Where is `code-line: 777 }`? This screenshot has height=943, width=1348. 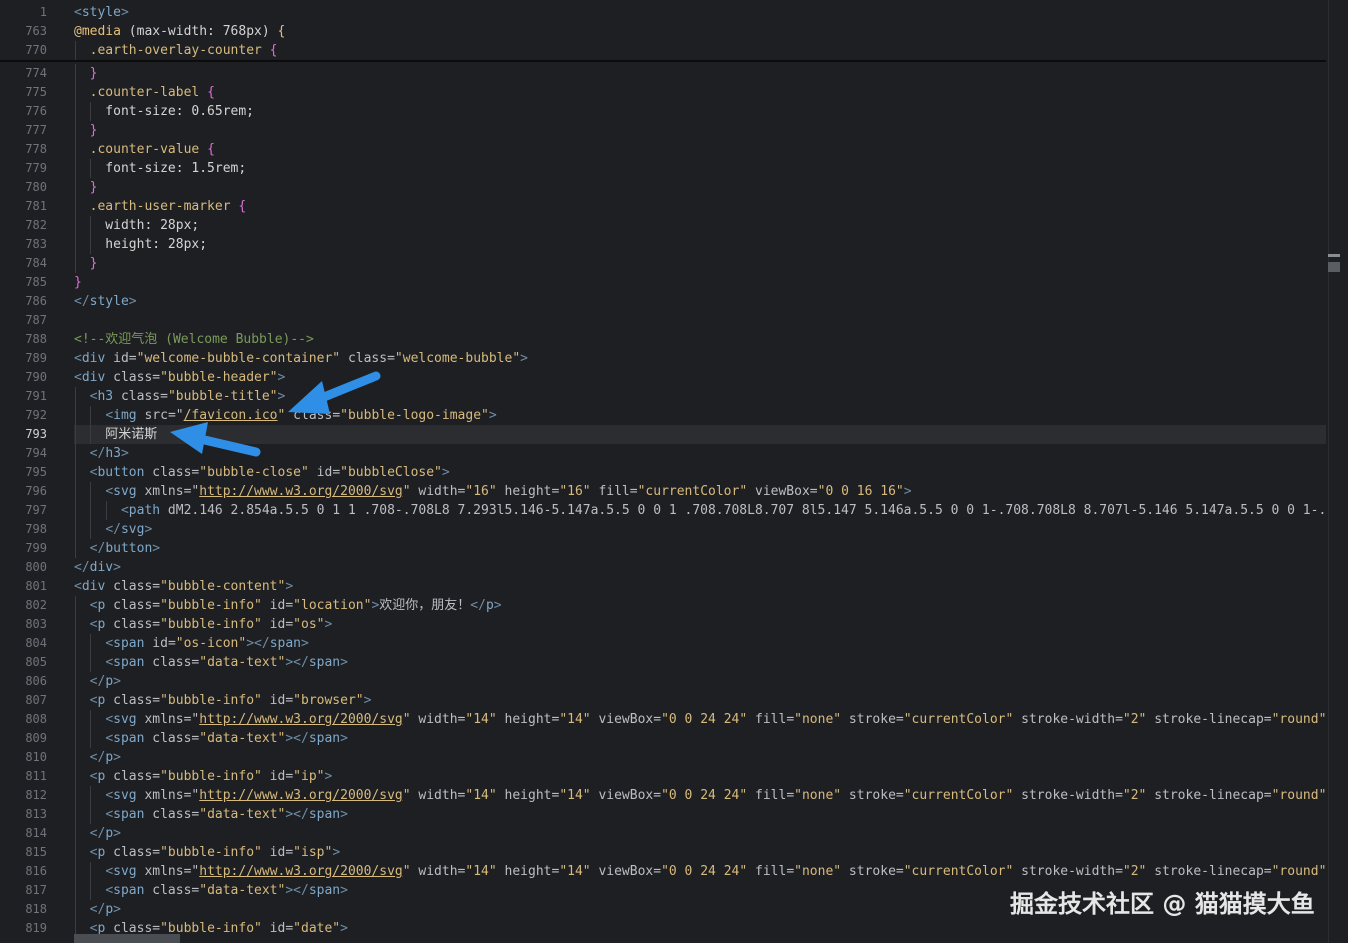 code-line: 777 } is located at coordinates (663, 130).